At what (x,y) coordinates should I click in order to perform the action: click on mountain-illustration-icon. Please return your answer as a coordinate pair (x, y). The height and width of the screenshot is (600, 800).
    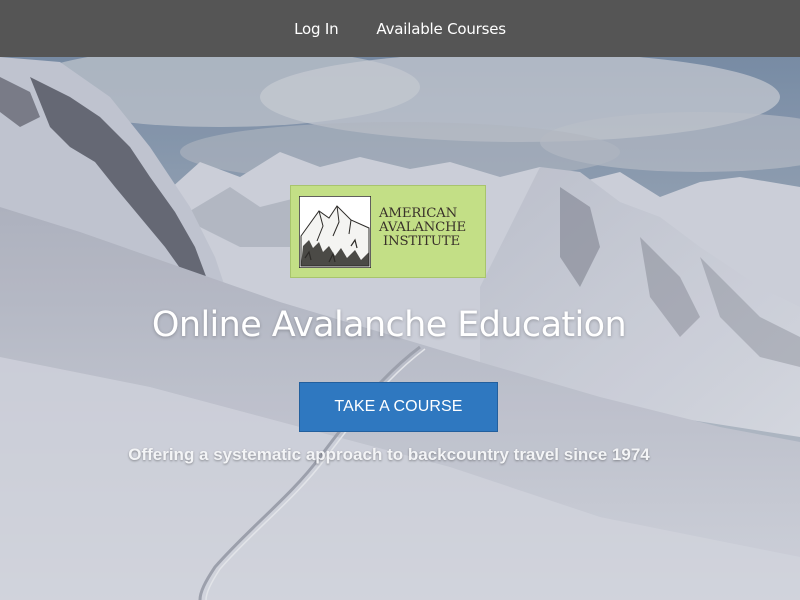
    Looking at the image, I should click on (335, 232).